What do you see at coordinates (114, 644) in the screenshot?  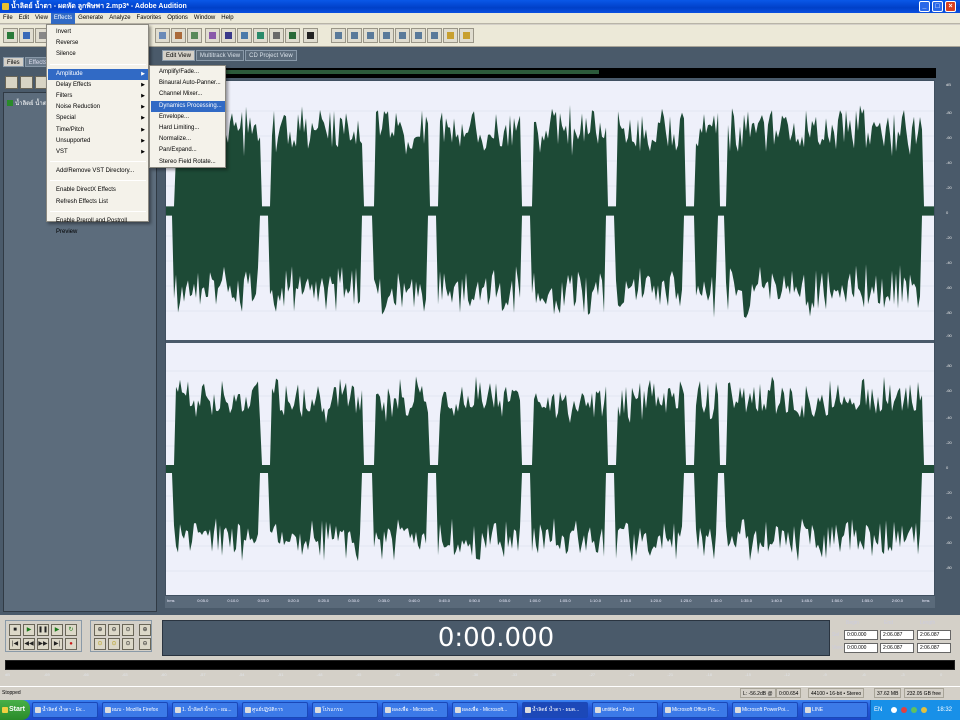 I see `zoom-left-icon: ⊙` at bounding box center [114, 644].